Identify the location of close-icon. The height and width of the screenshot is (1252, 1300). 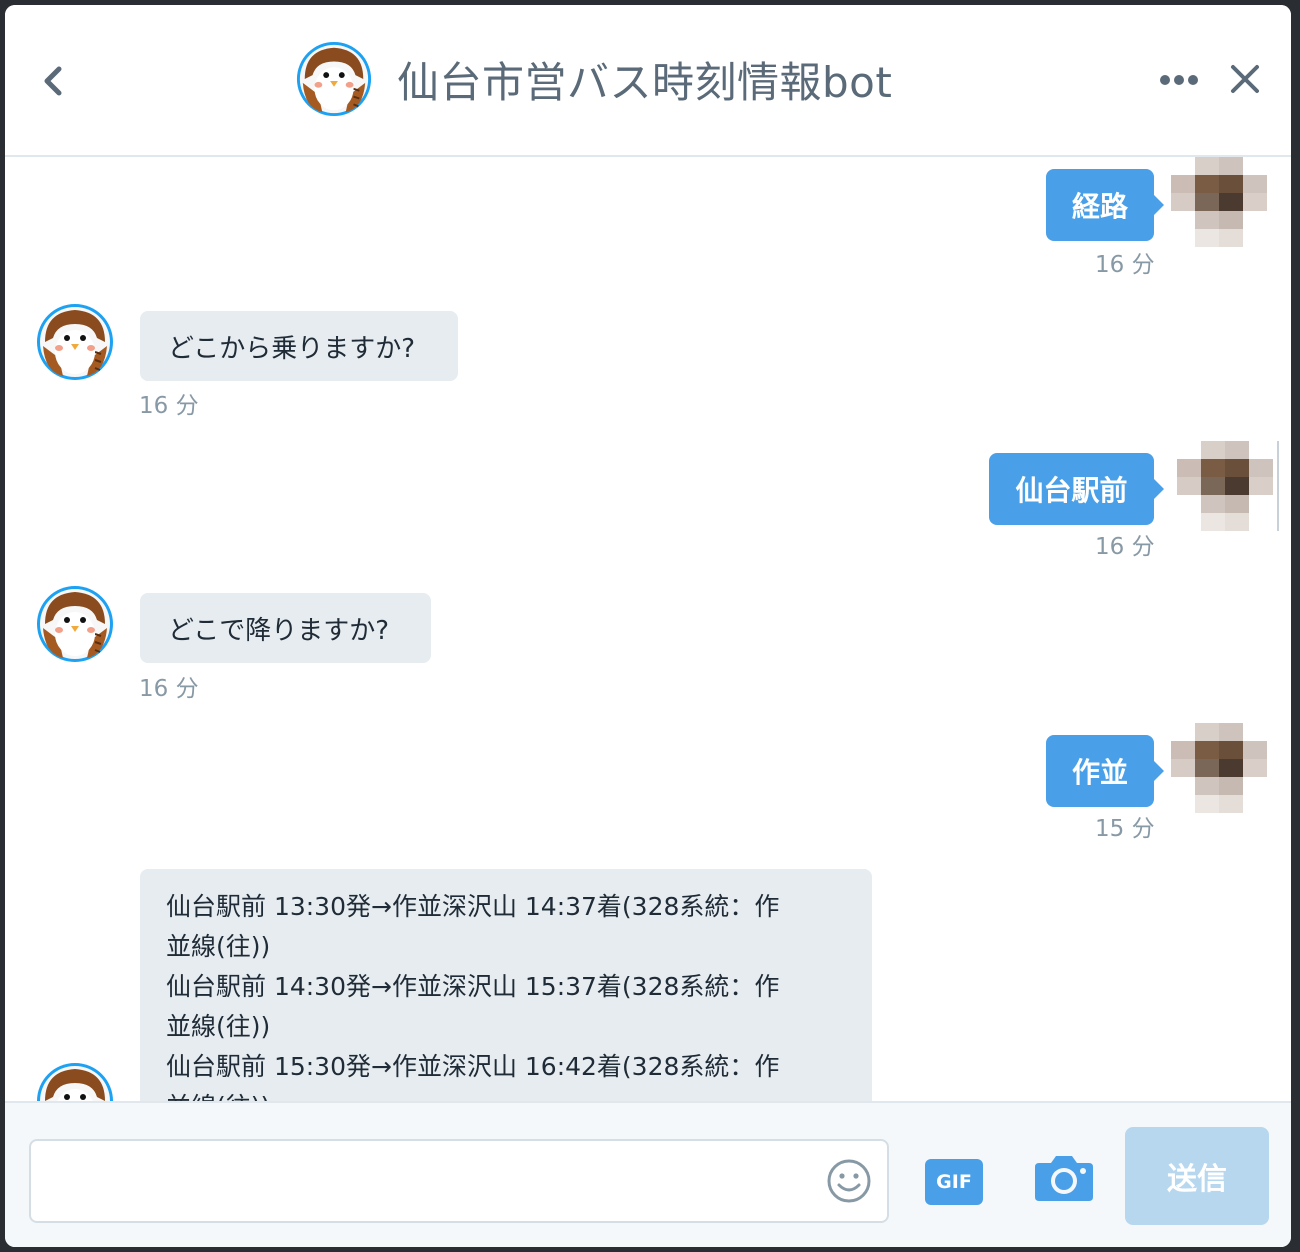
(1245, 79).